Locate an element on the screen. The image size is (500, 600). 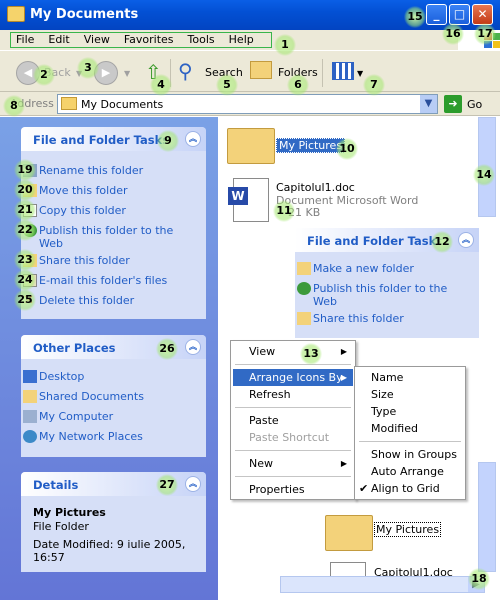
place-shared-documents: Shared Documents is located at coordinates (111, 396).